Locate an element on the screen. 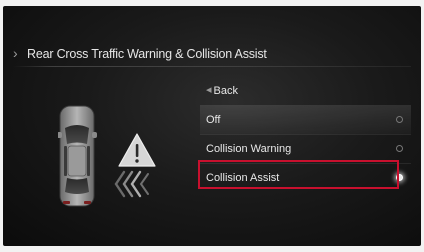 The width and height of the screenshot is (424, 252). option-label: Off is located at coordinates (213, 120).